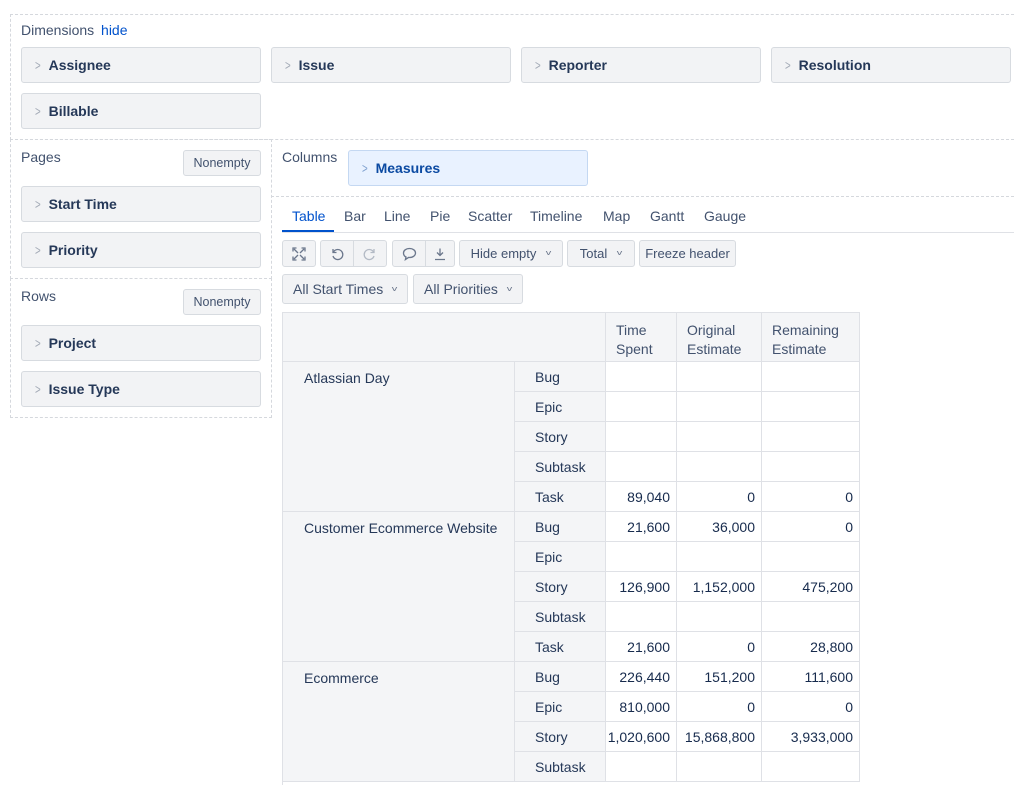 Image resolution: width=1014 pixels, height=785 pixels. Describe the element at coordinates (444, 337) in the screenshot. I see `table-corner-header` at that location.